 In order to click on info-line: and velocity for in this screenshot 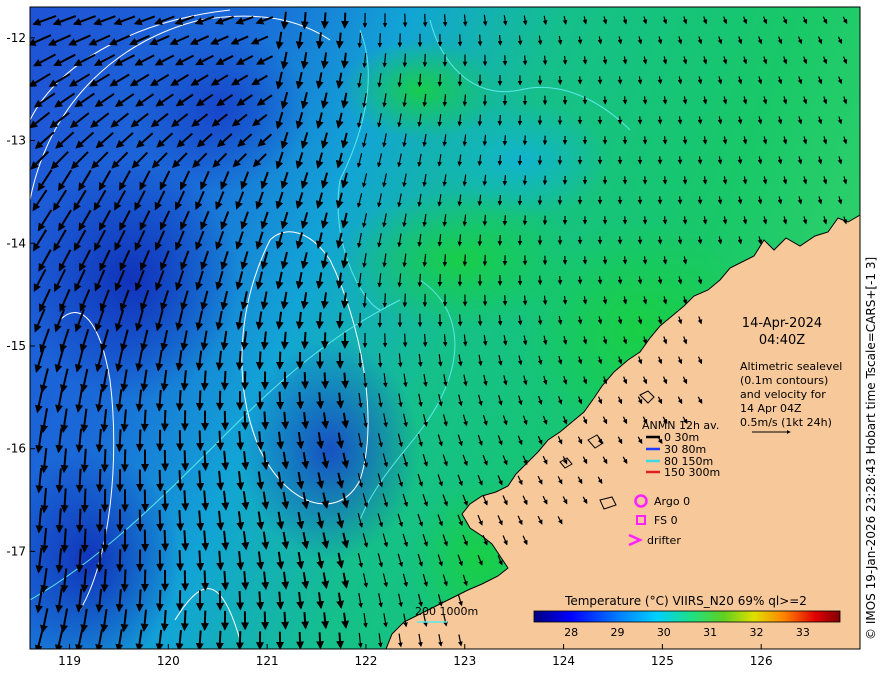, I will do `click(783, 394)`.